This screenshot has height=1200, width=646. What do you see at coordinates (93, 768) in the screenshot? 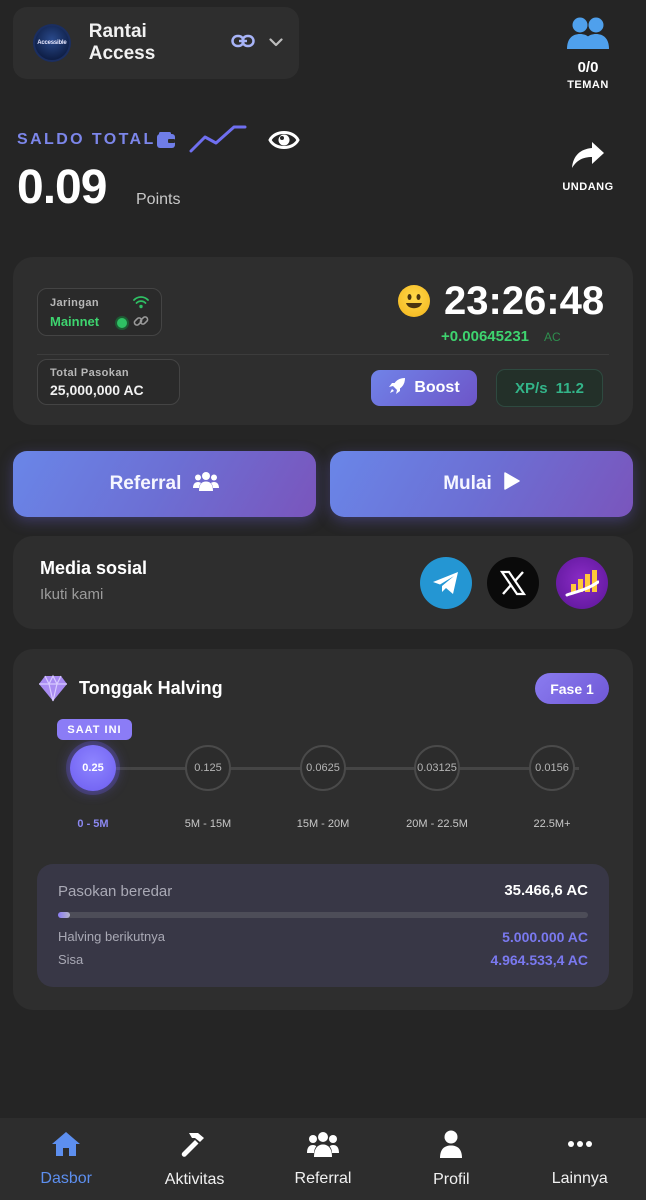
I see `milestone-node: 0.25` at bounding box center [93, 768].